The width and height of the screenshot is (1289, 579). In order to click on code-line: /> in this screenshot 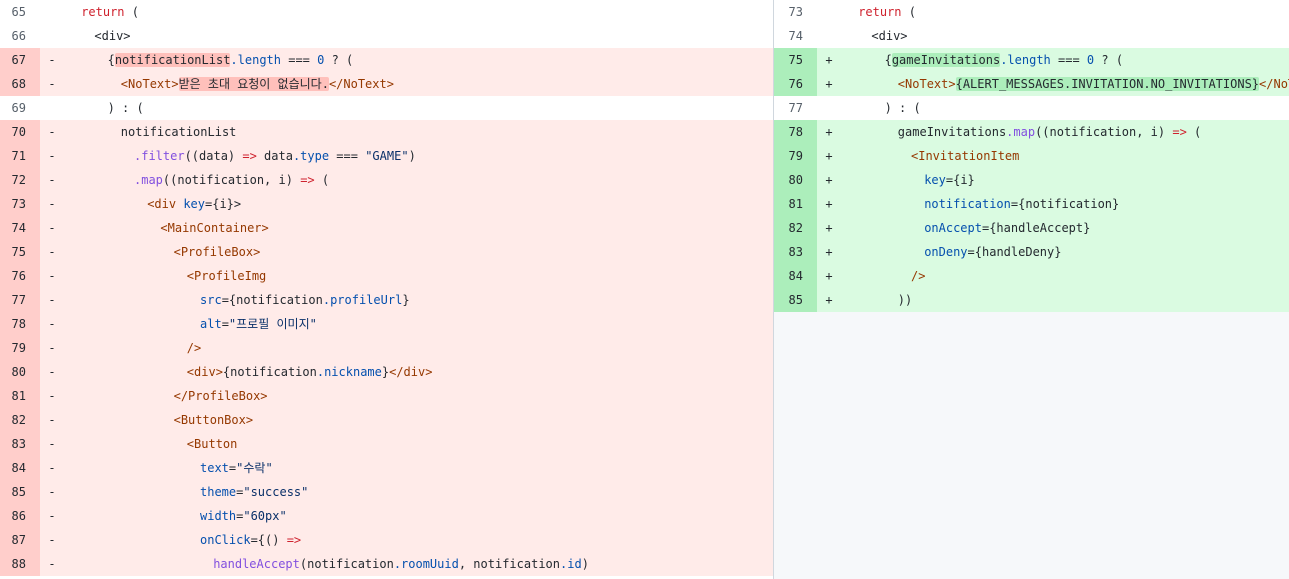, I will do `click(1065, 276)`.